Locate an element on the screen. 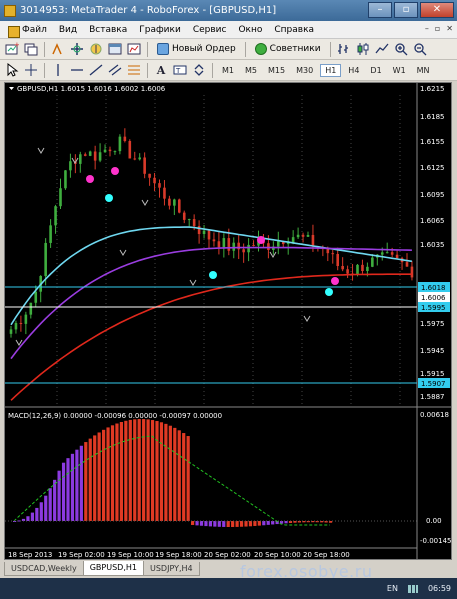 This screenshot has width=457, height=599. taskbar: EN 06:59 is located at coordinates (228, 588).